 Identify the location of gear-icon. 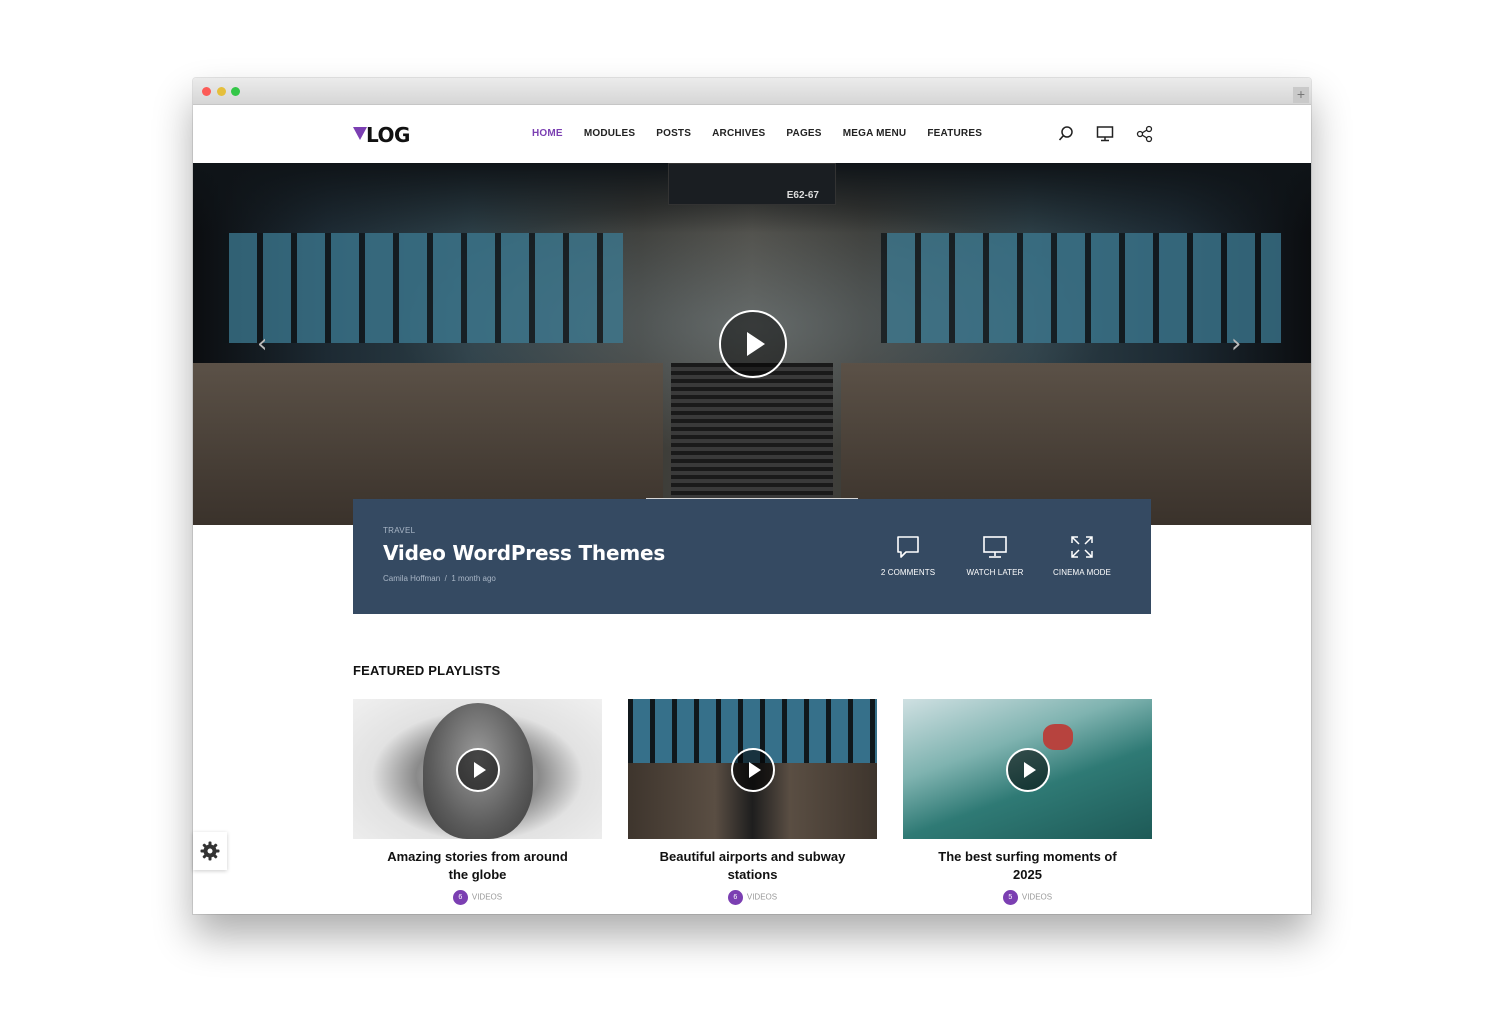
(210, 851).